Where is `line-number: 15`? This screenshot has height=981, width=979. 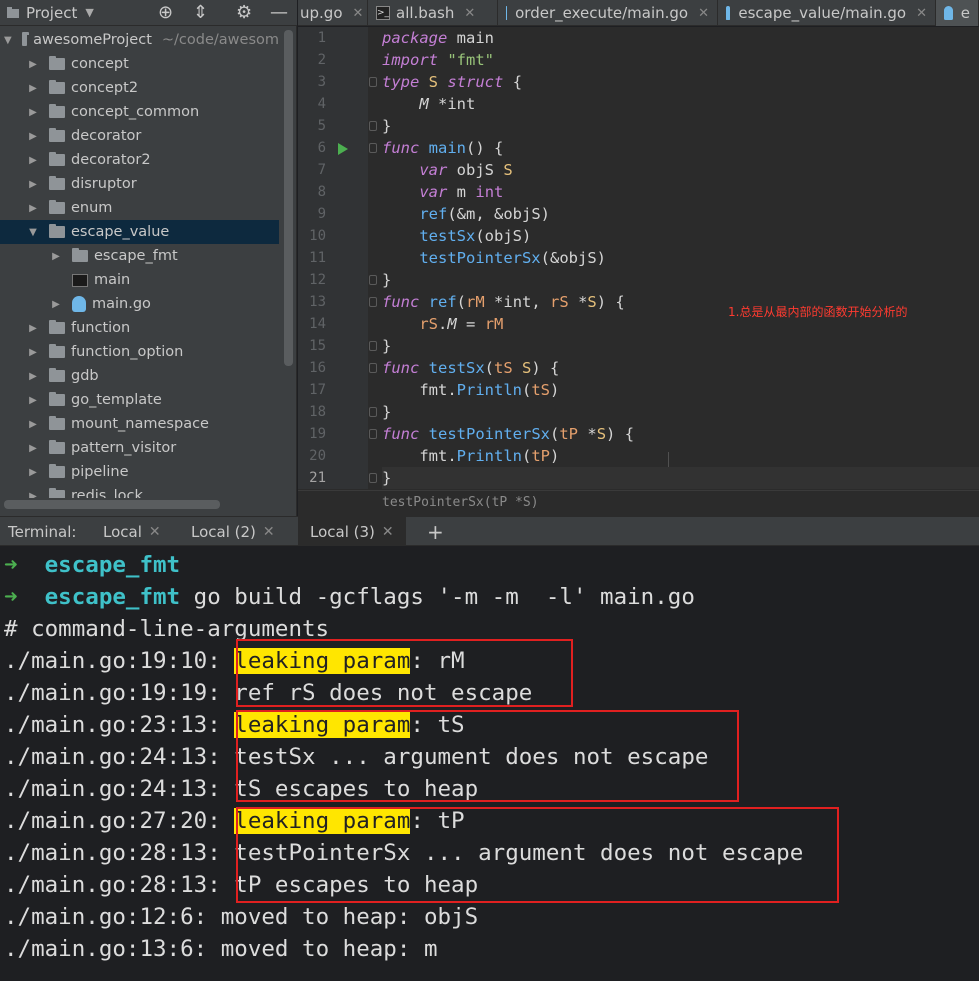 line-number: 15 is located at coordinates (317, 346).